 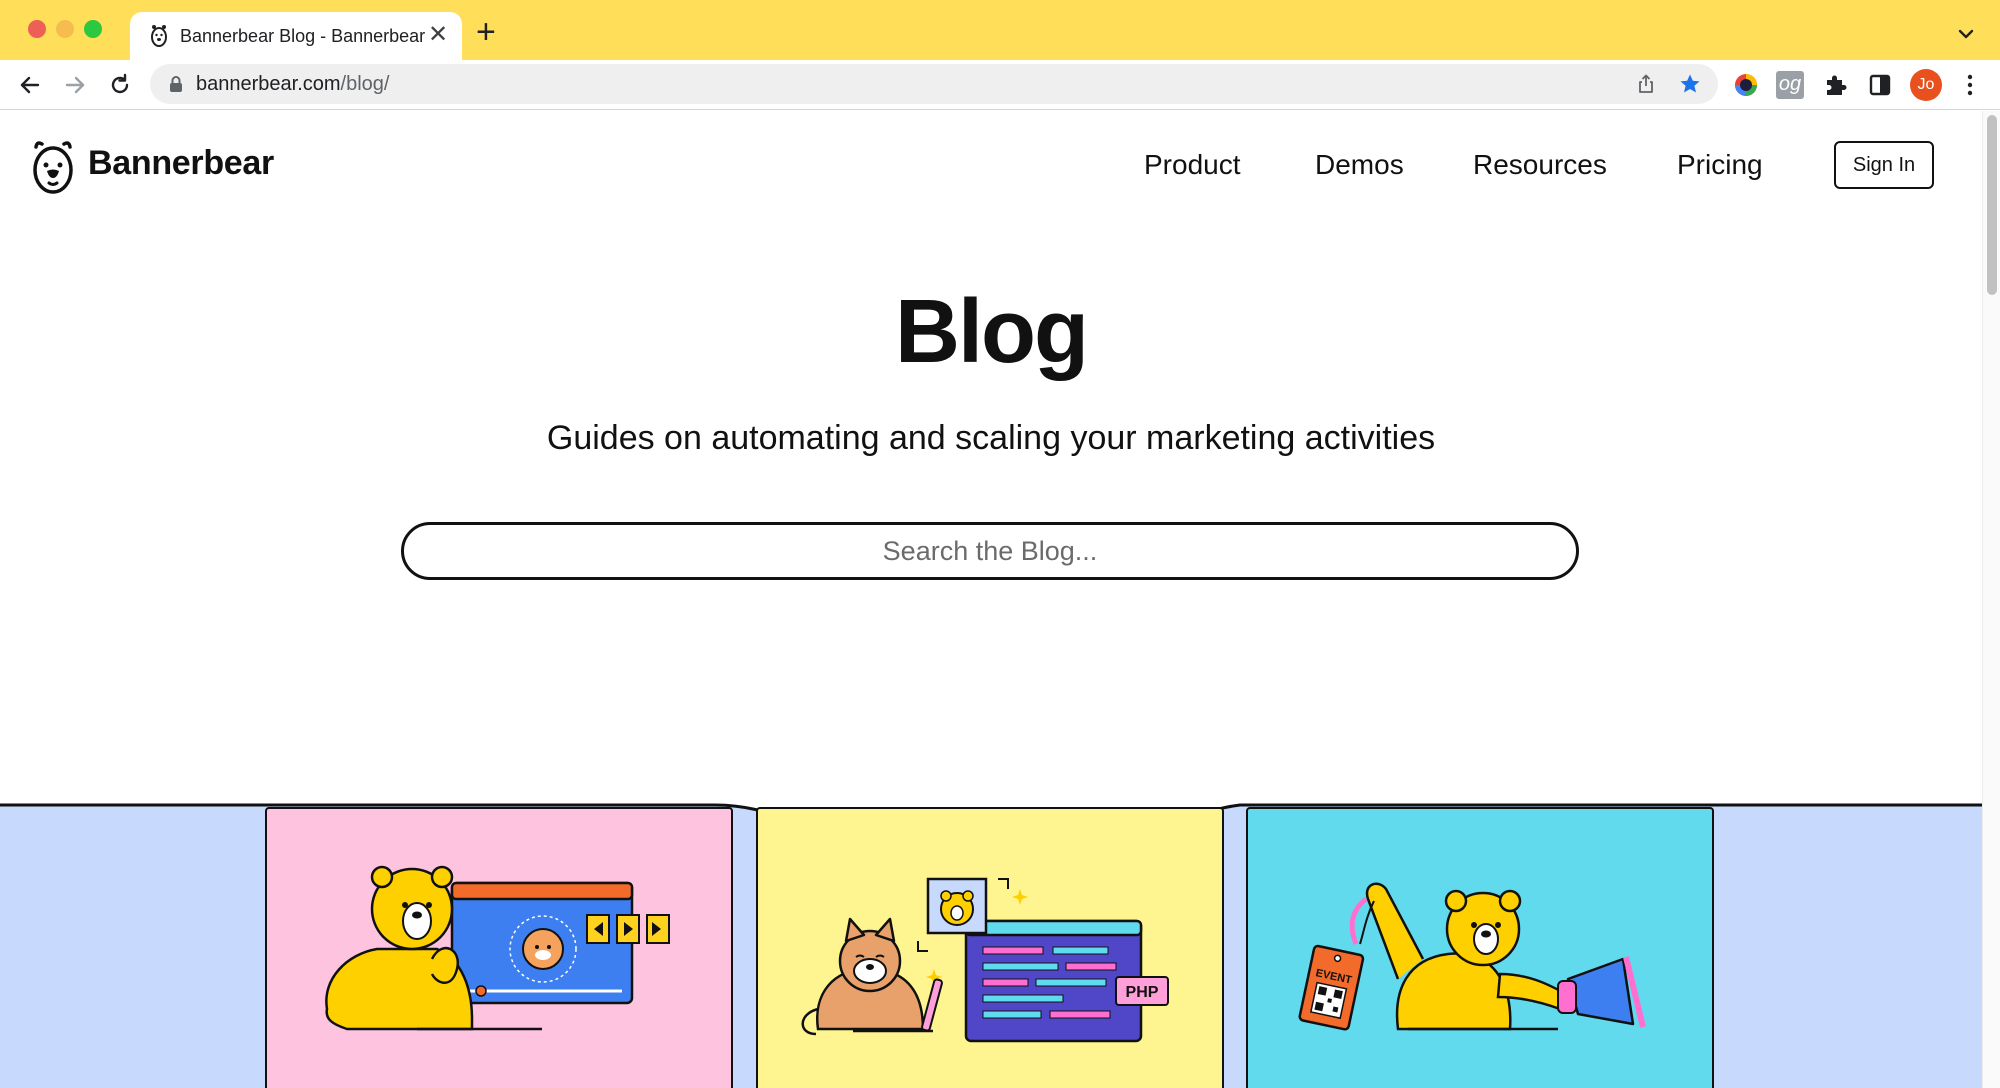 I want to click on dog-php-code-illustration: PHP, so click(x=985, y=960).